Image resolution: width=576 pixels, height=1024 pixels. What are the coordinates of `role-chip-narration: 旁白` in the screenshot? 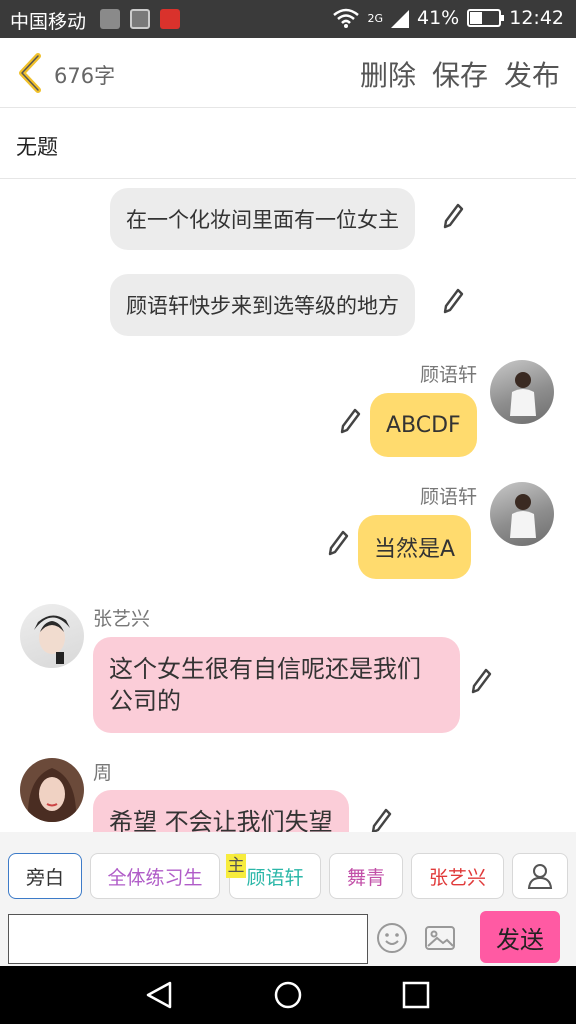 It's located at (45, 876).